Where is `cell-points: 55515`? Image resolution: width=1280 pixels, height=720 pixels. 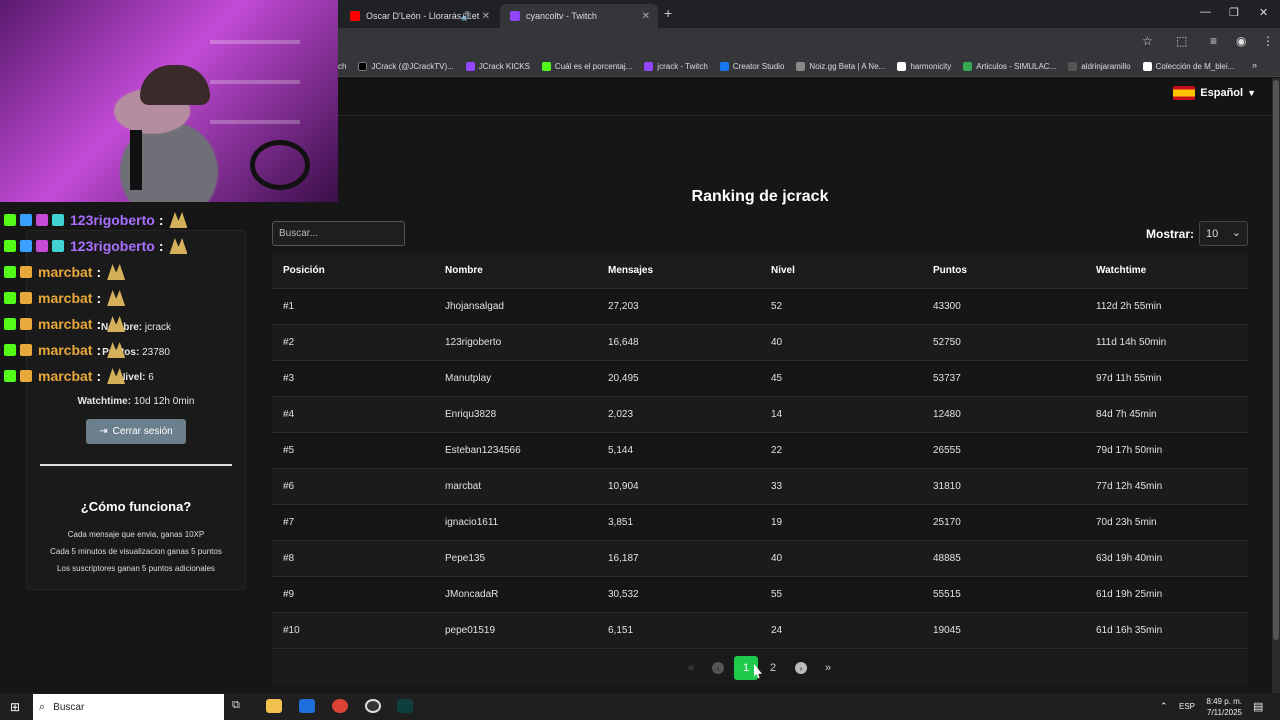
cell-points: 55515 is located at coordinates (947, 594).